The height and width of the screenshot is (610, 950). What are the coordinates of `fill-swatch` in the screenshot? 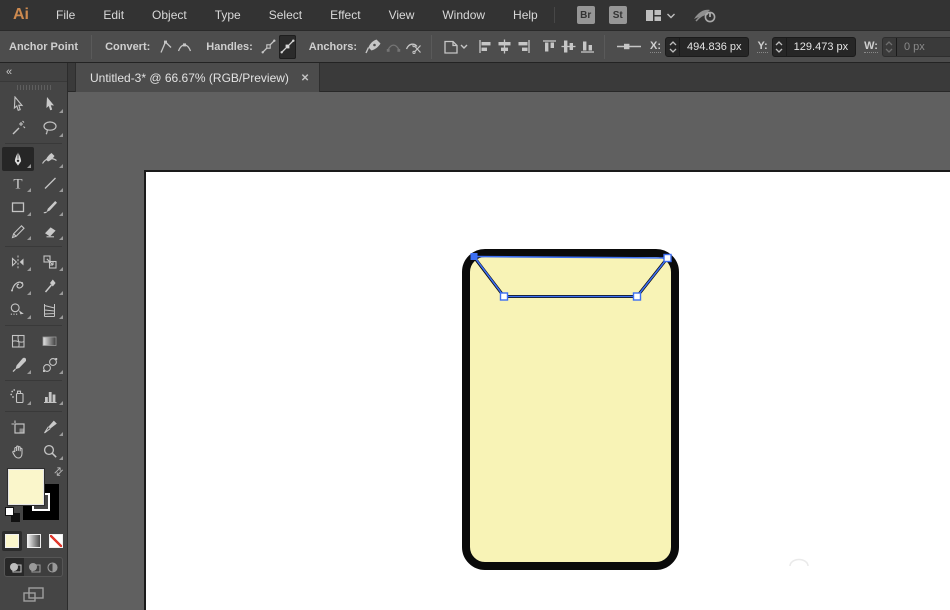 It's located at (26, 487).